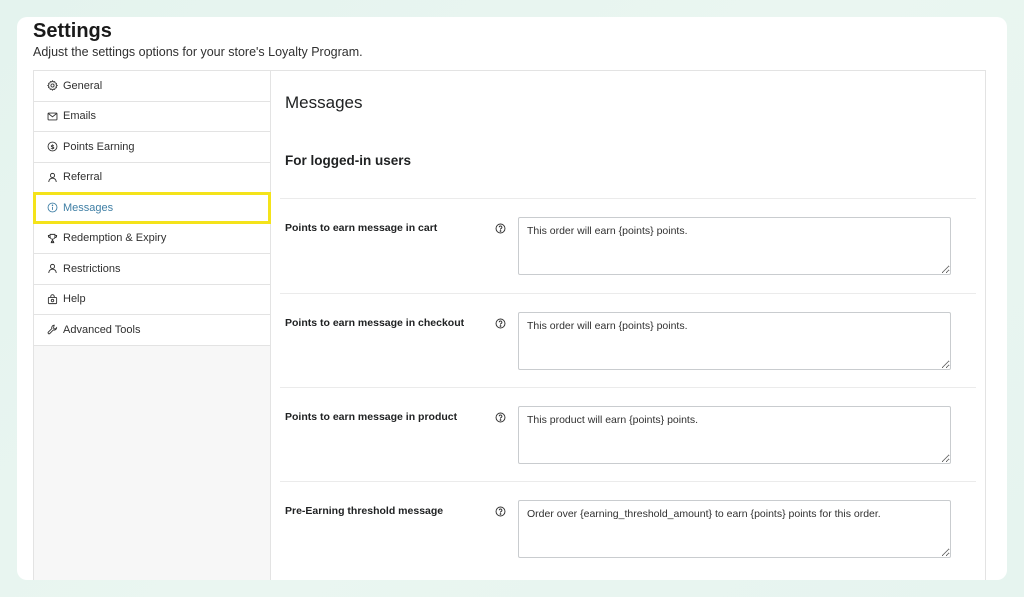 This screenshot has height=597, width=1024. Describe the element at coordinates (734, 435) in the screenshot. I see `product-message-input` at that location.